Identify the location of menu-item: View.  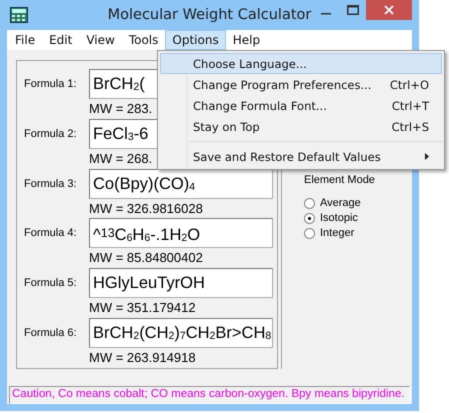
(100, 40).